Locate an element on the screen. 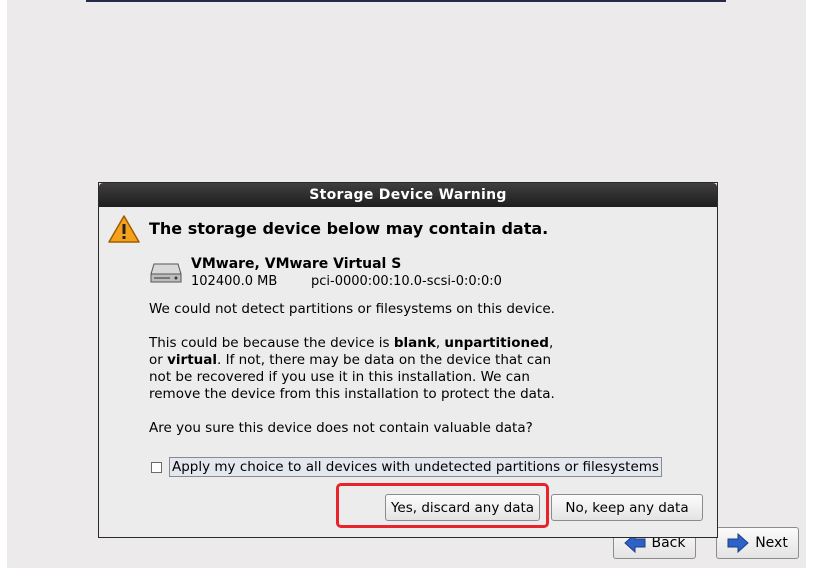 The height and width of the screenshot is (568, 821). warning-icon is located at coordinates (124, 229).